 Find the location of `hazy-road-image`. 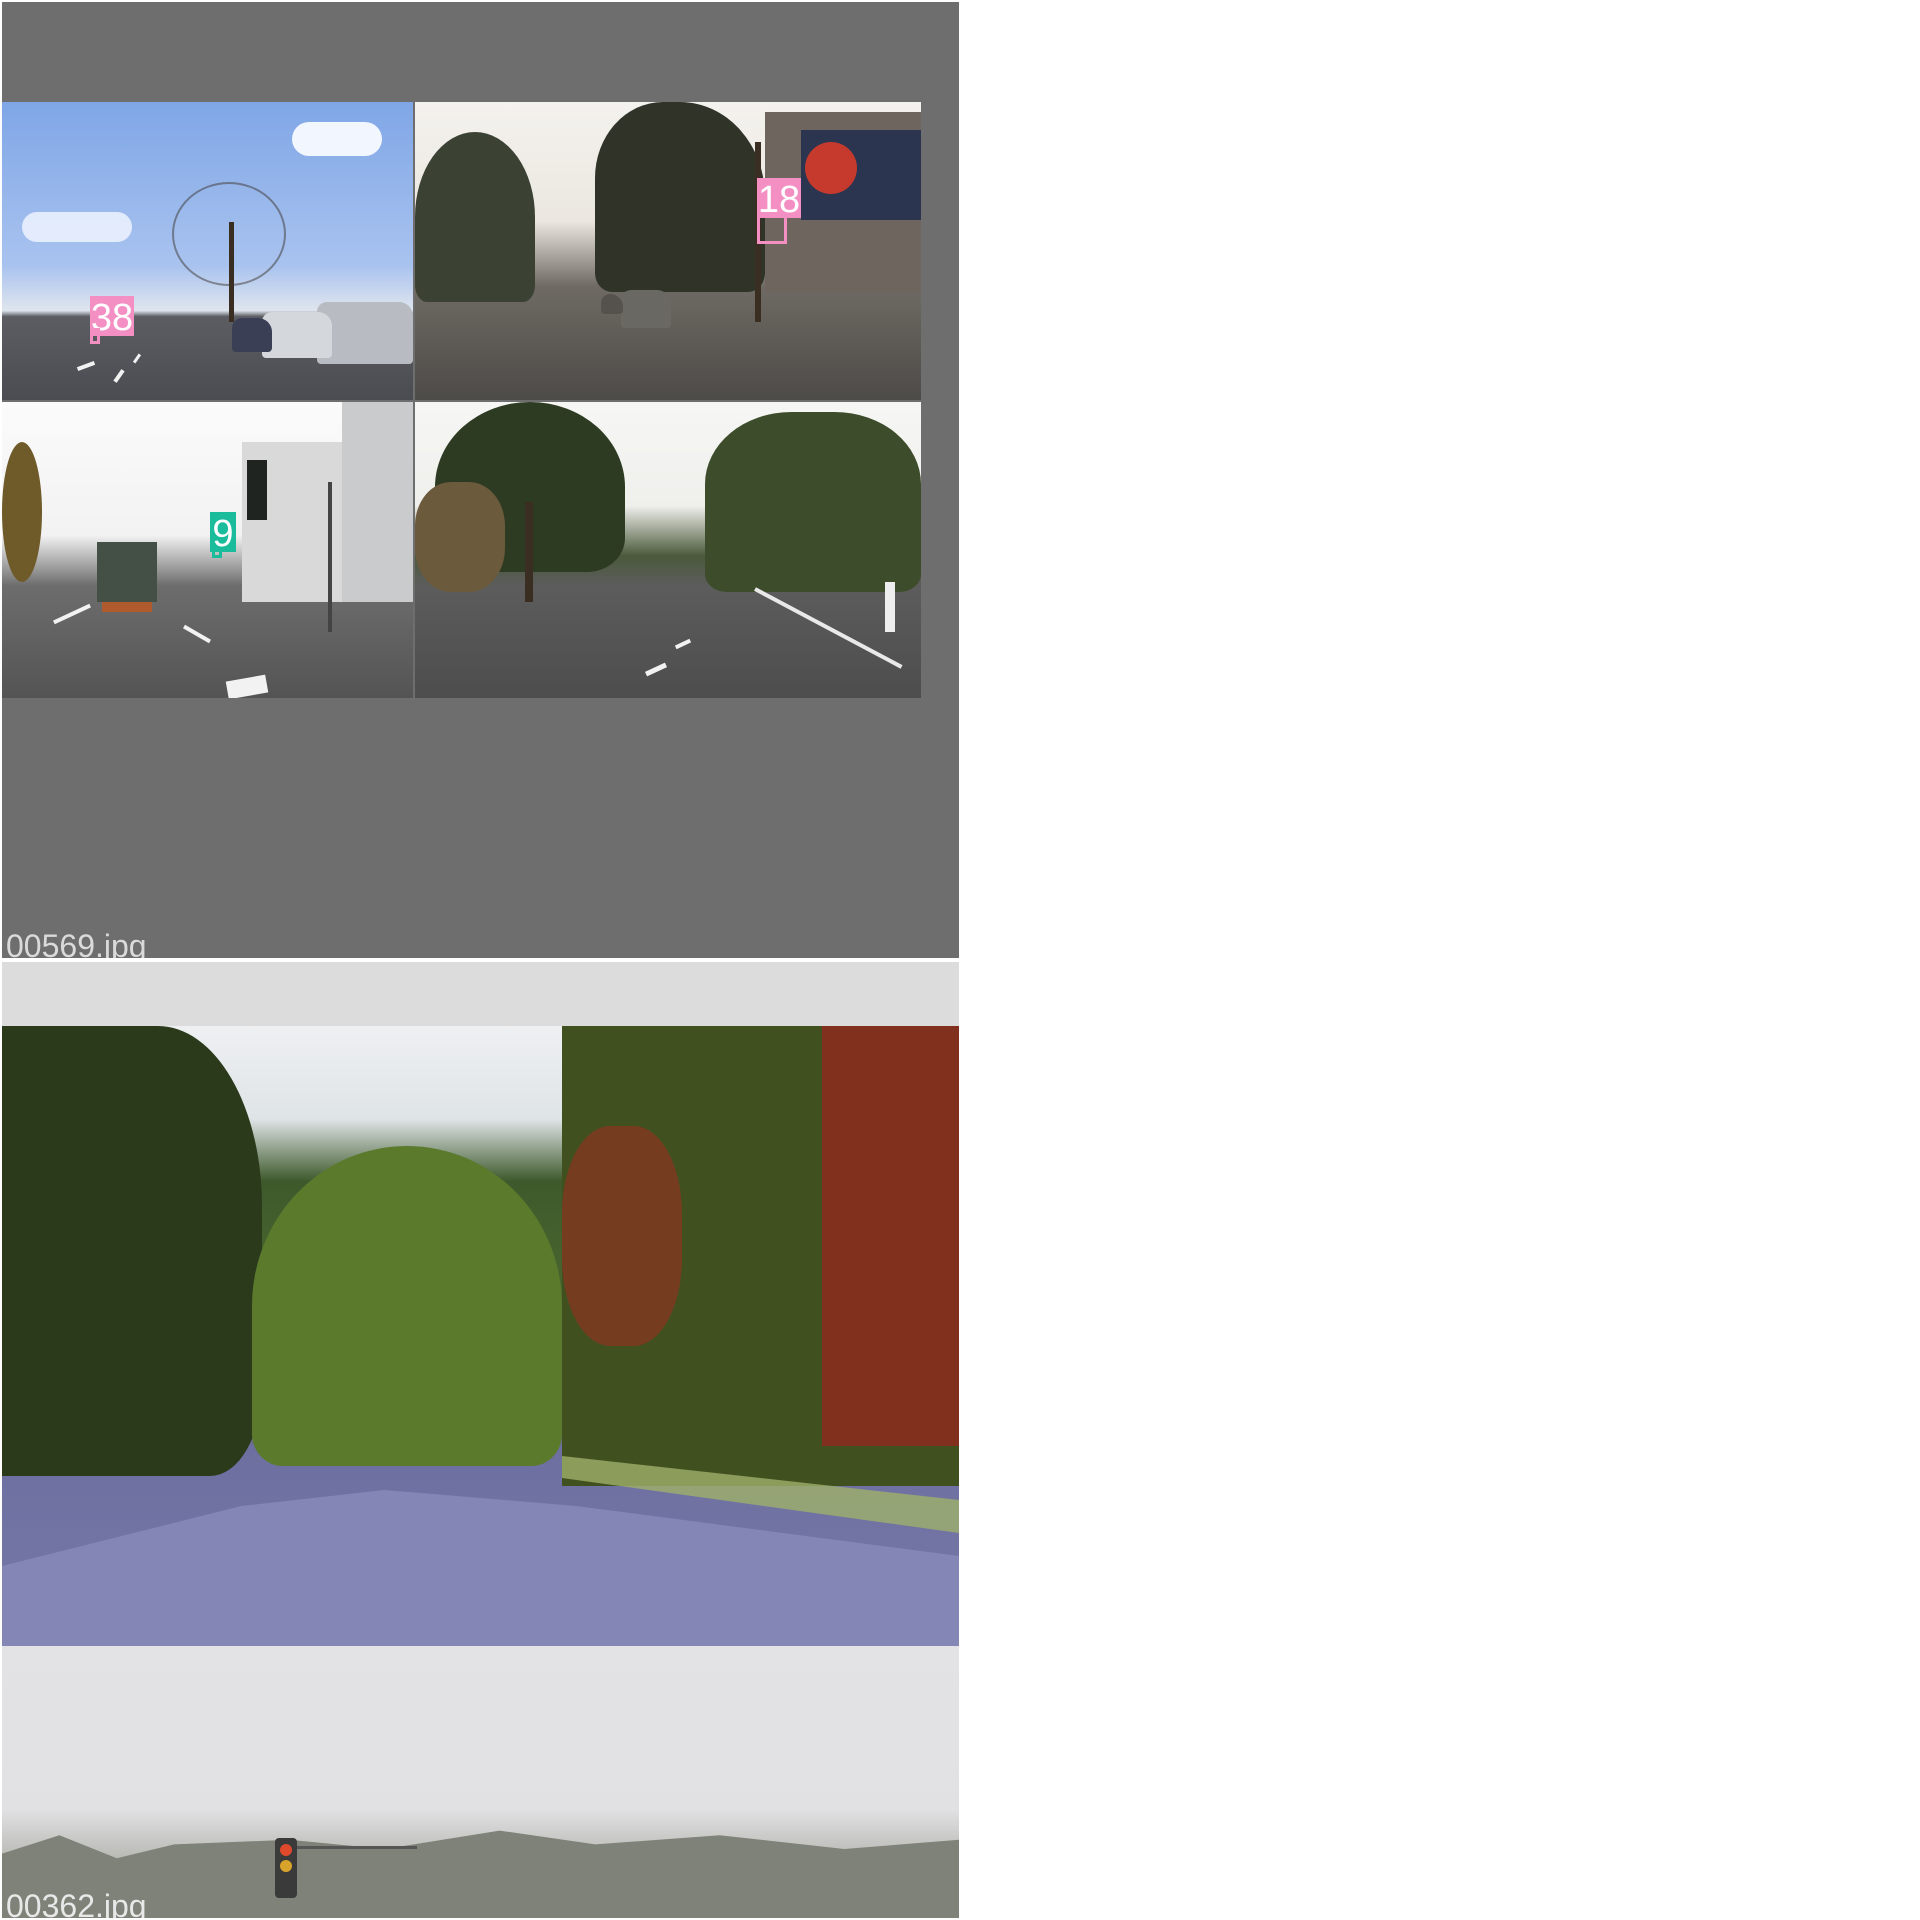

hazy-road-image is located at coordinates (480, 1782).